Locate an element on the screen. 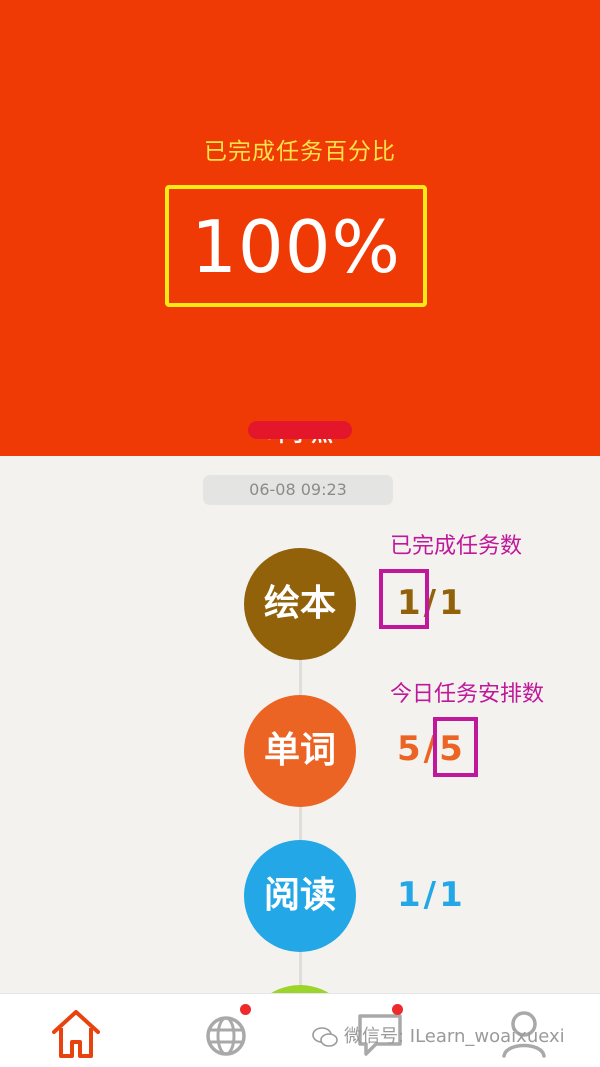 This screenshot has height=1067, width=600. task-picture-book-button: 绘本 is located at coordinates (300, 604).